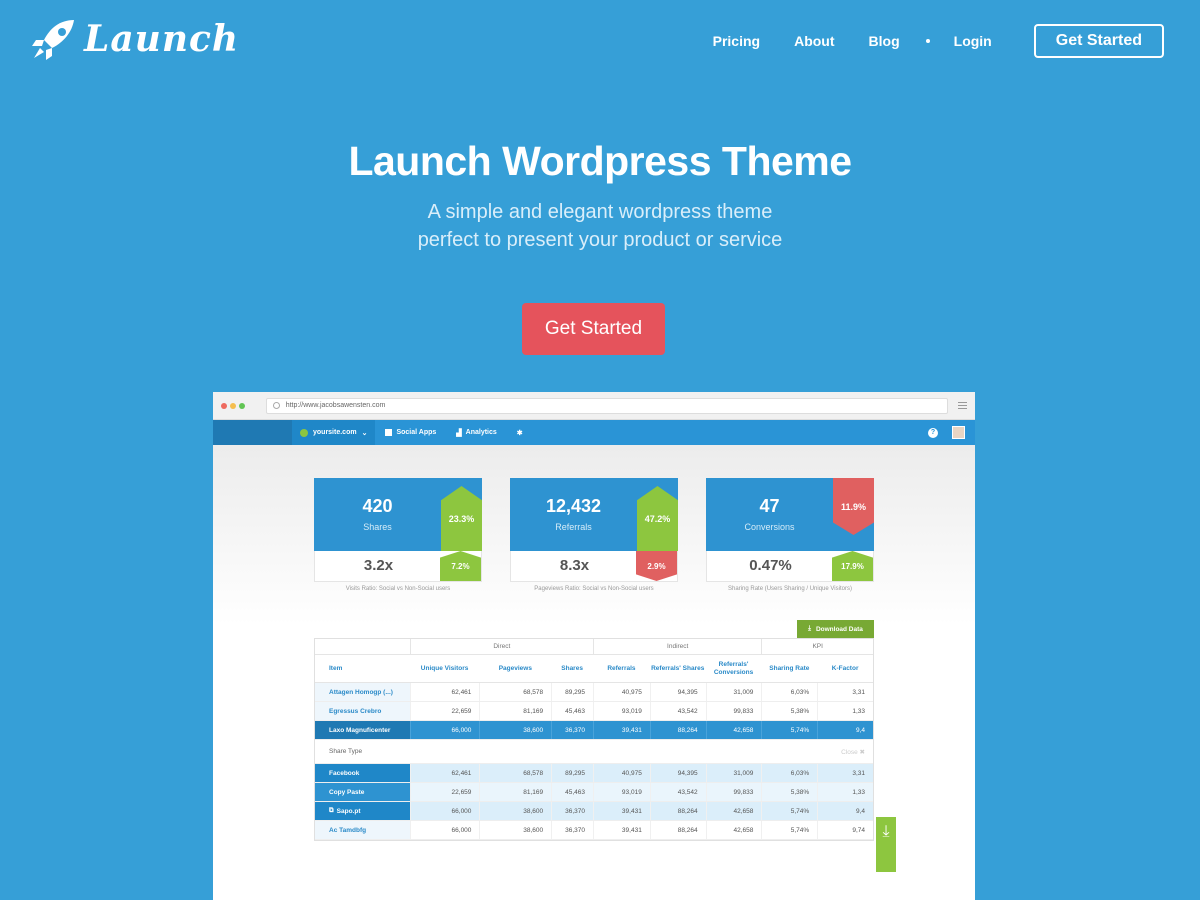 Image resolution: width=1200 pixels, height=900 pixels. I want to click on table-group-header: Direct Indirect KPI, so click(594, 647).